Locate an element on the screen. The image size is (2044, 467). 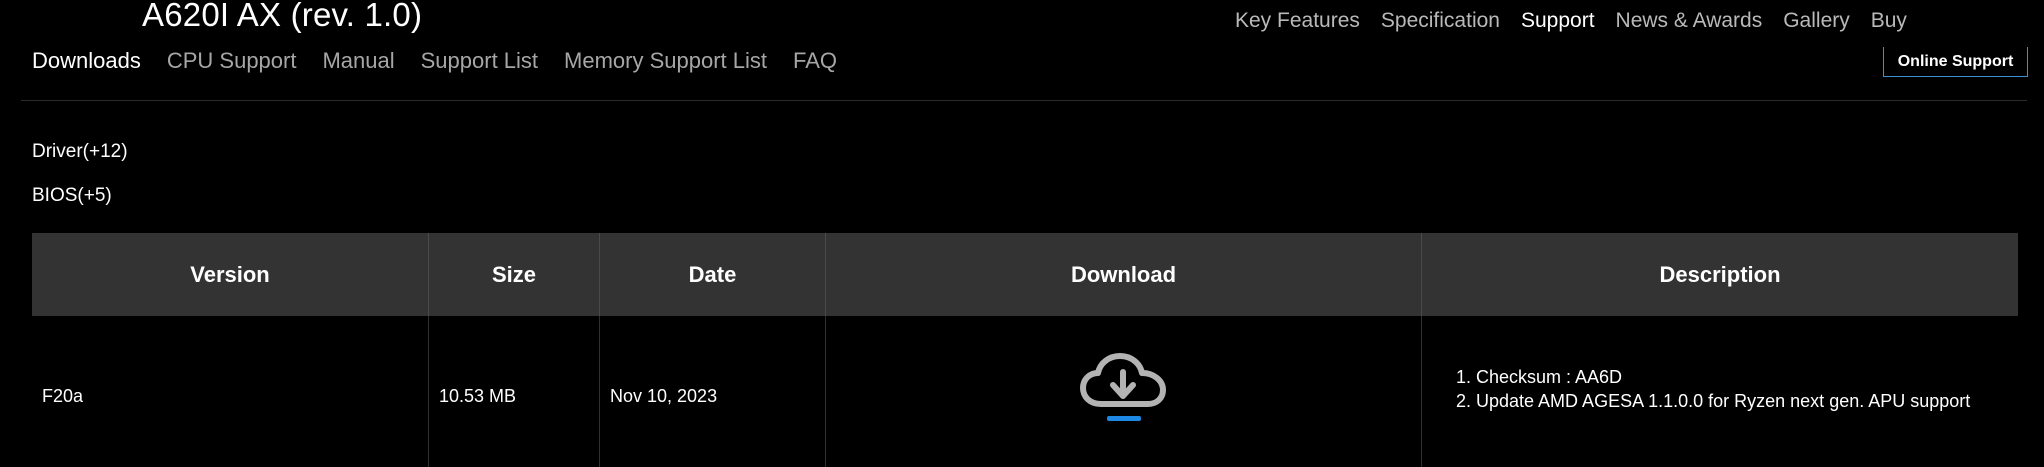
cell-size: 10.53 MB is located at coordinates (514, 391).